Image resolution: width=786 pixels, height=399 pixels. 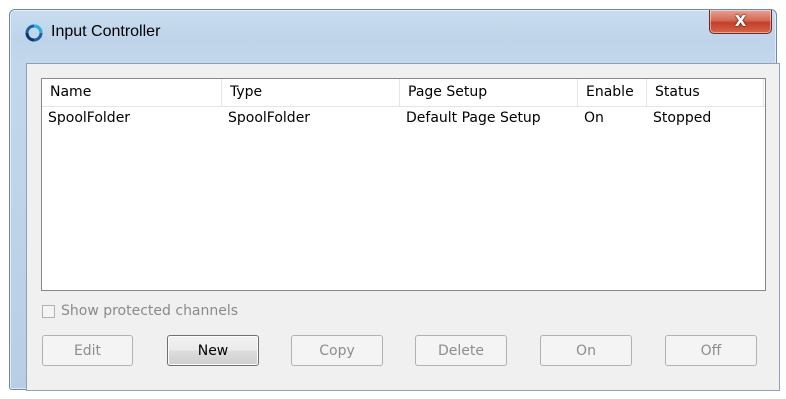 I want to click on cell-enable: On, so click(x=594, y=118).